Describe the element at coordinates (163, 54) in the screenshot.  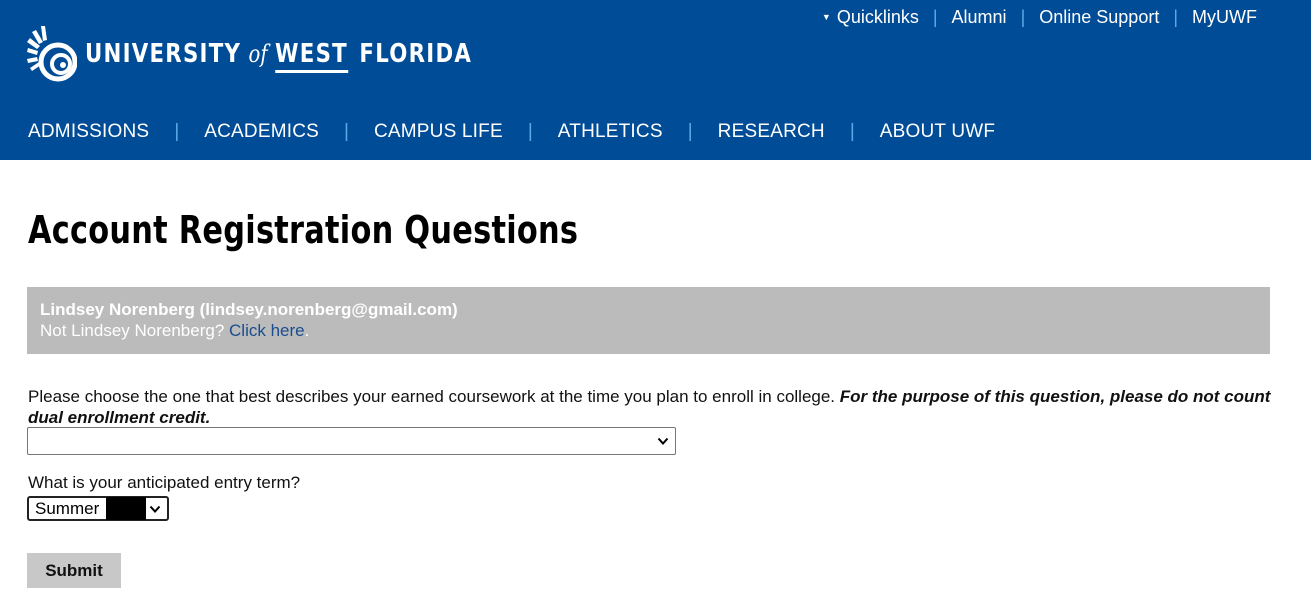
I see `logo-university: UNIVERSITY` at that location.